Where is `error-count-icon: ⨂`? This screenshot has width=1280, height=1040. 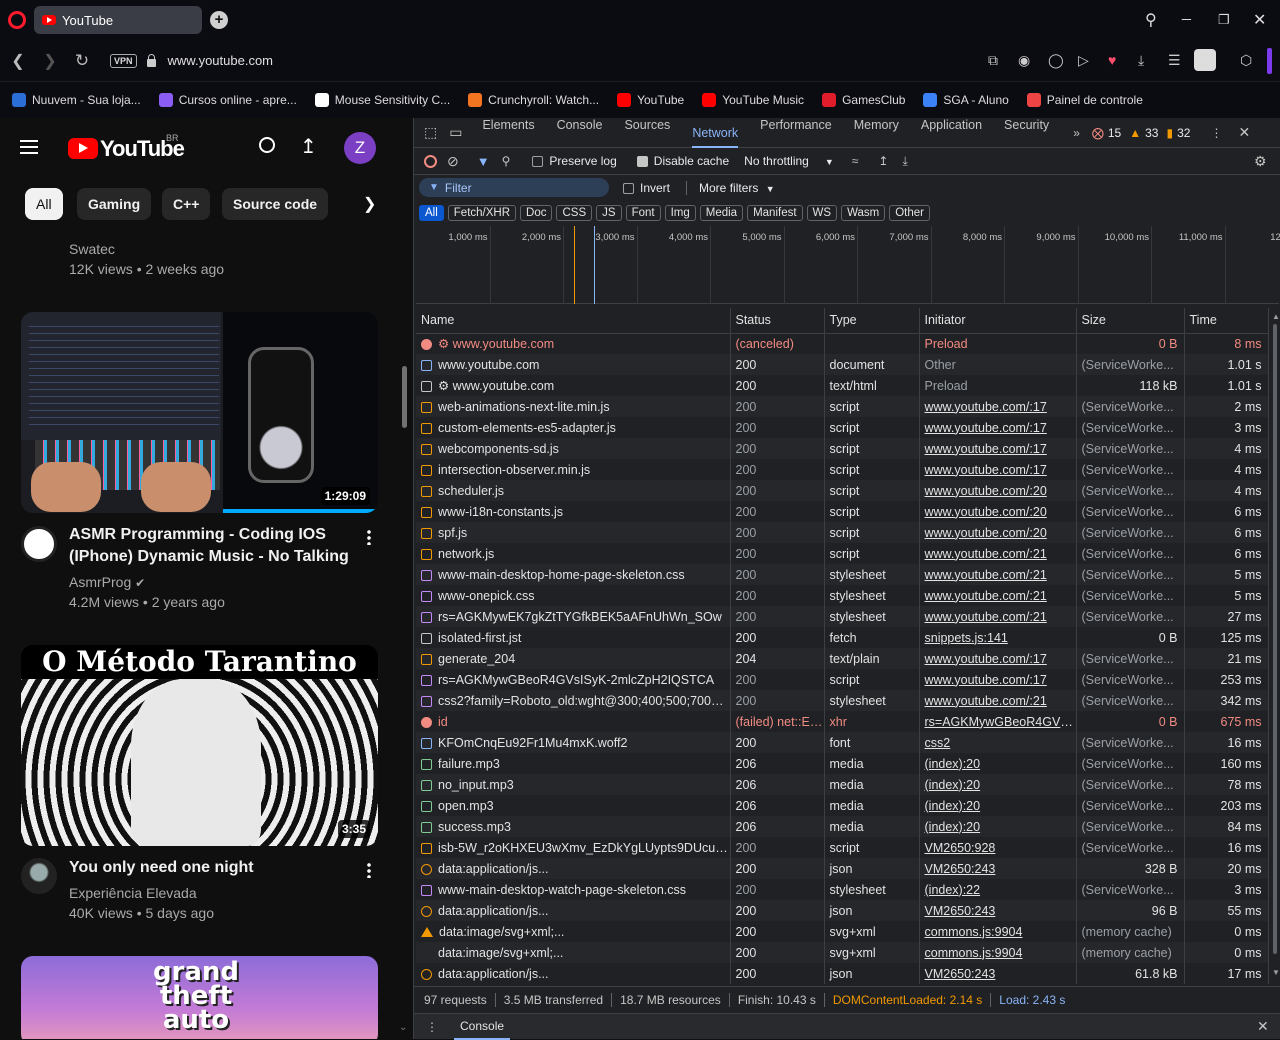
error-count-icon: ⨂ is located at coordinates (1098, 133).